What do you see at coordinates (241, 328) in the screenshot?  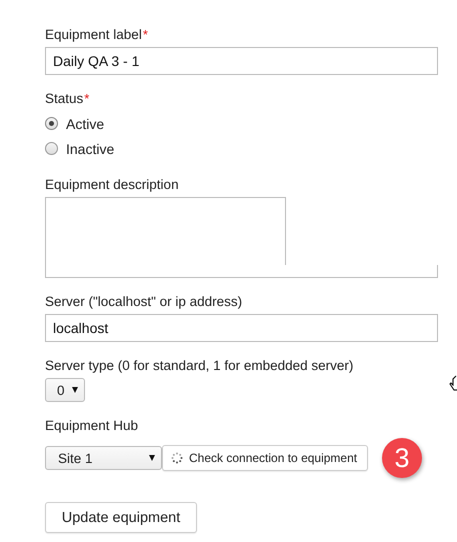 I see `input-field: localhost` at bounding box center [241, 328].